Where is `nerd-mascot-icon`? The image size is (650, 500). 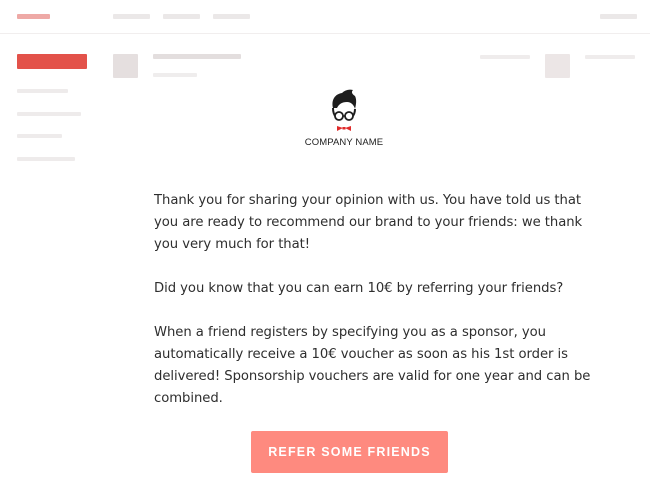 nerd-mascot-icon is located at coordinates (344, 110).